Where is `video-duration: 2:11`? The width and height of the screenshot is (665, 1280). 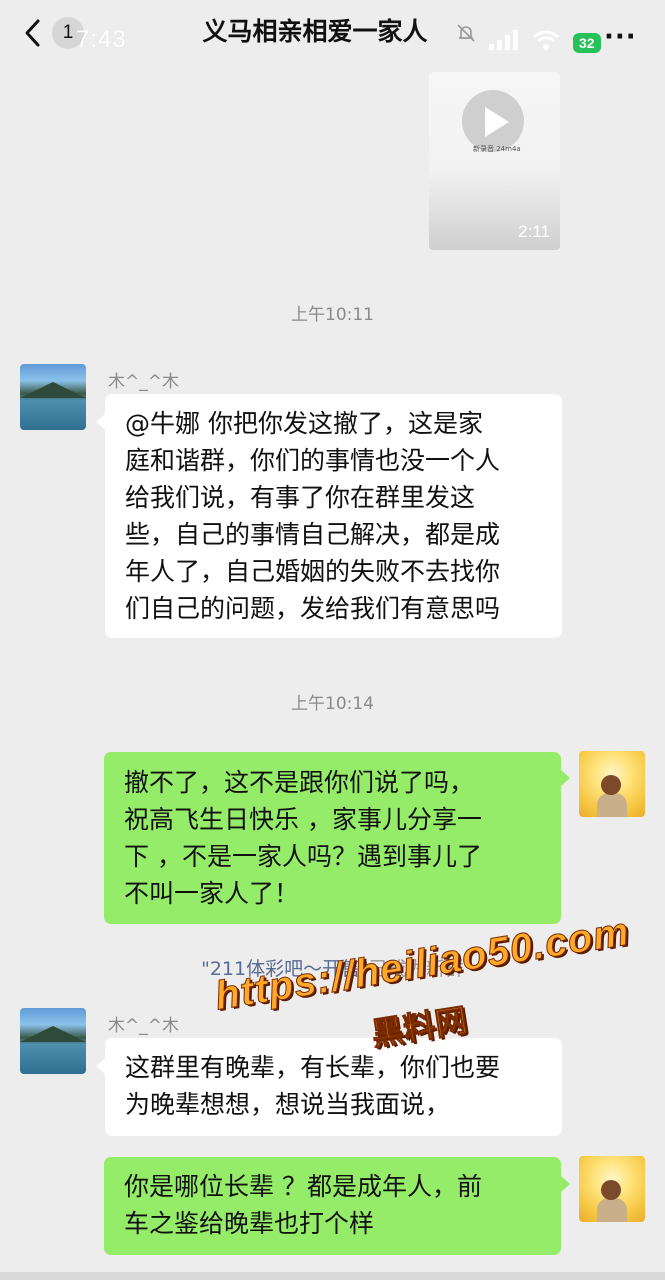 video-duration: 2:11 is located at coordinates (534, 231).